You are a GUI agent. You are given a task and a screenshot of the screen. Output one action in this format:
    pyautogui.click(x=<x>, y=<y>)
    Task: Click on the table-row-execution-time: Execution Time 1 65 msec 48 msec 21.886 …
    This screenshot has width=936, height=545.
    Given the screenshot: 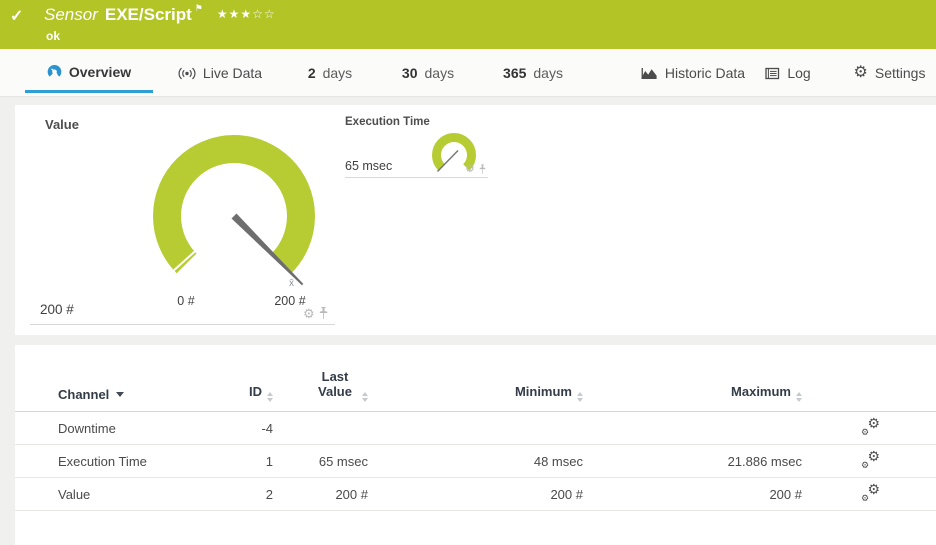 What is the action you would take?
    pyautogui.click(x=475, y=461)
    